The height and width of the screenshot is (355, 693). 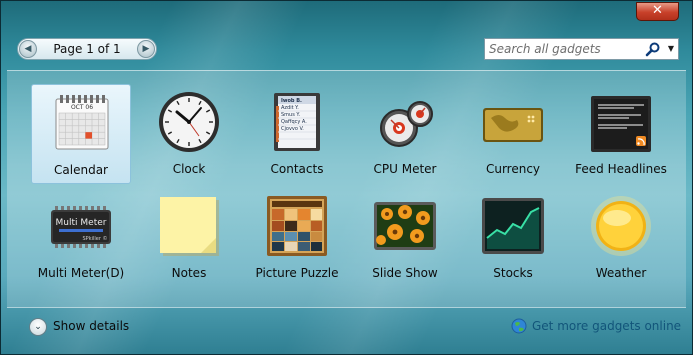 I want to click on gadget-label: Slide Show, so click(x=405, y=273).